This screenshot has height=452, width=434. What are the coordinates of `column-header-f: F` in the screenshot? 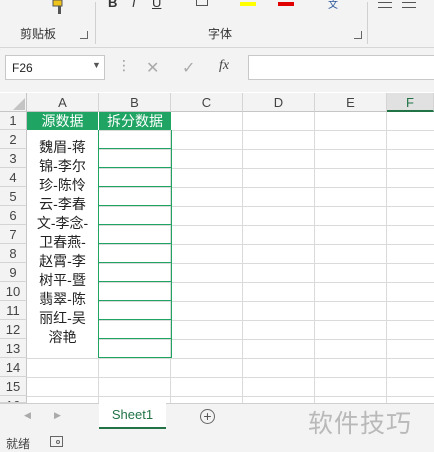 It's located at (410, 102).